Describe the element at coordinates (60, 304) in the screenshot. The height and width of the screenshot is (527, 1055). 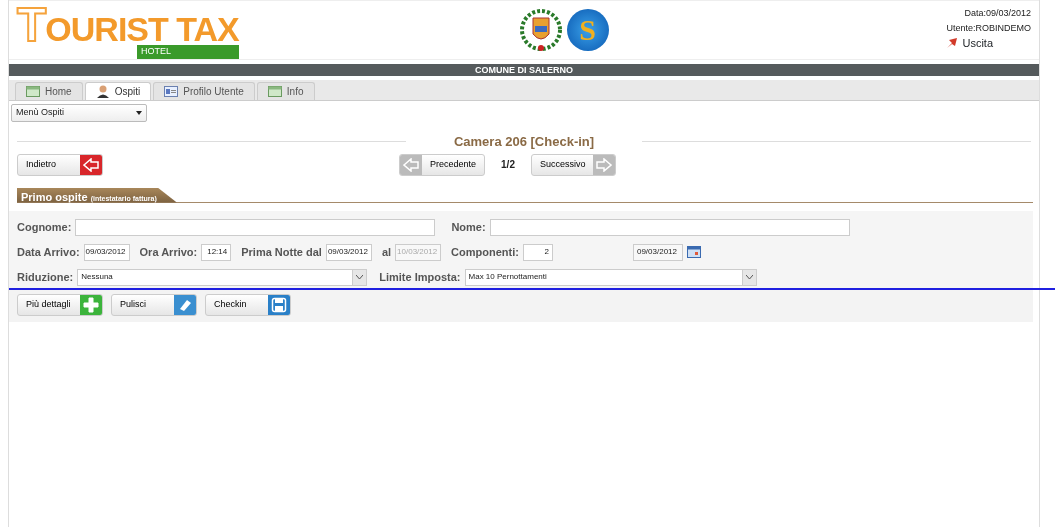
I see `action-button: Più dettagli` at that location.